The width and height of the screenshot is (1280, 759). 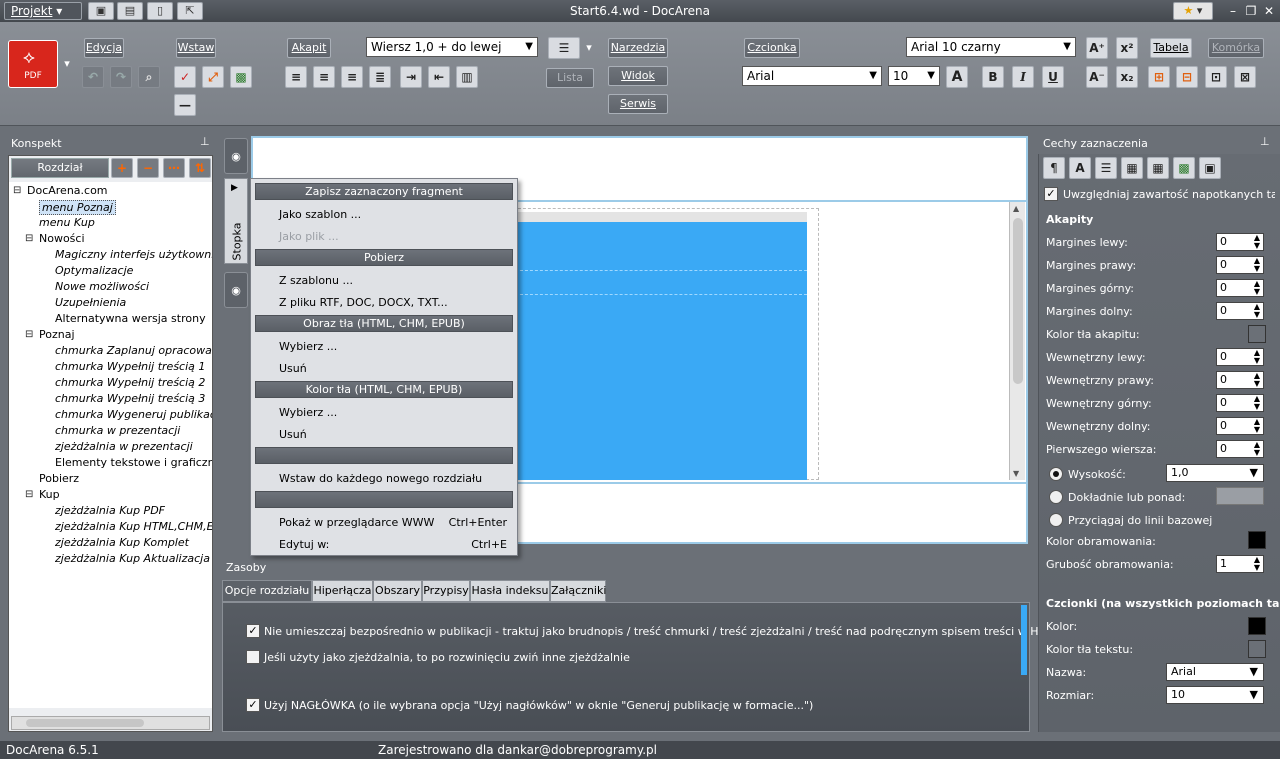 I want to click on resources-tab: Obszary, so click(x=397, y=591).